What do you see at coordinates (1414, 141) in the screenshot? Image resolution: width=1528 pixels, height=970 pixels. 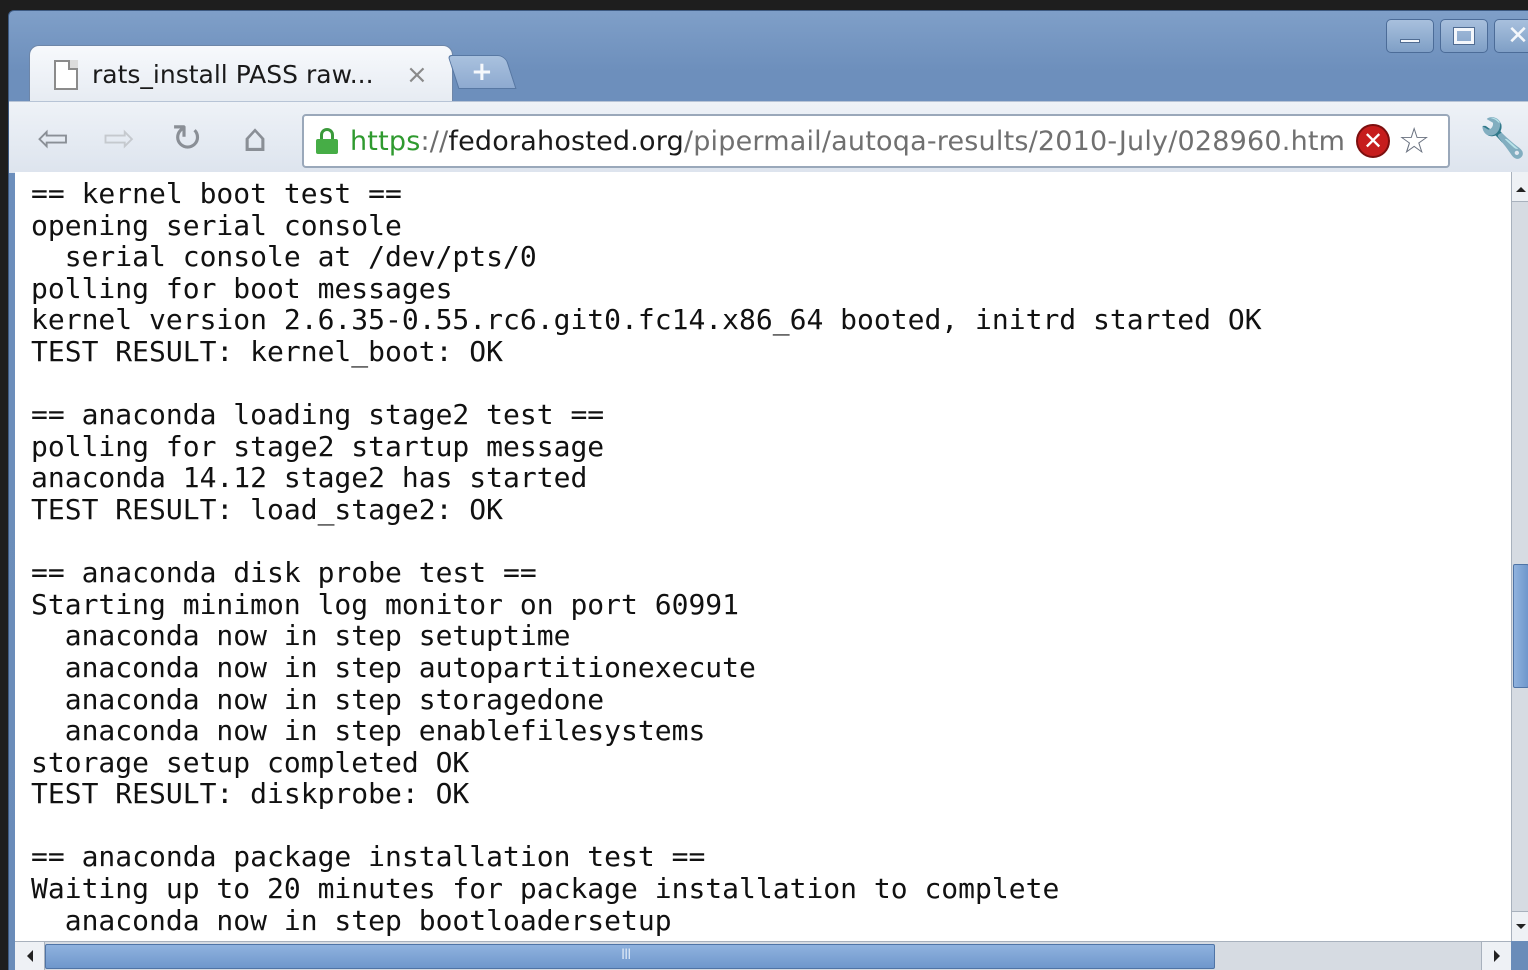 I see `bookmark-star-icon: ☆` at bounding box center [1414, 141].